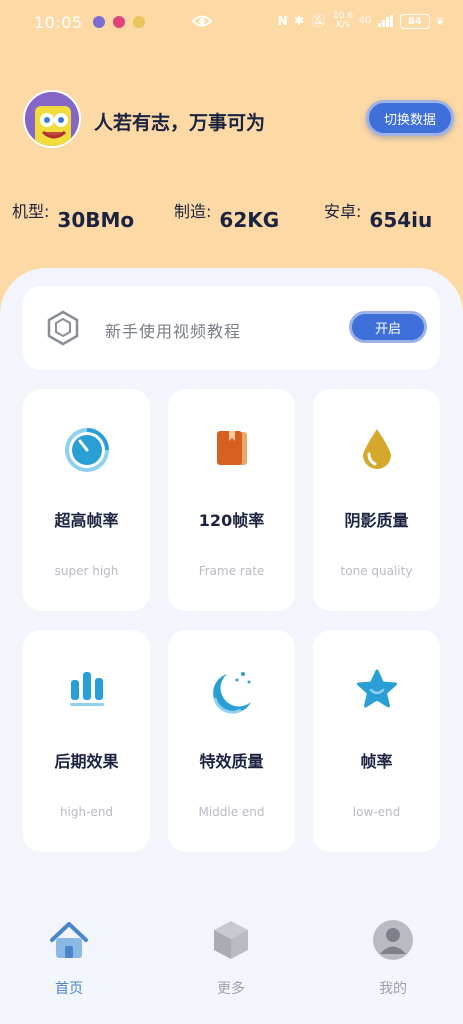  What do you see at coordinates (410, 118) in the screenshot?
I see `switch-data-button: 切换数据` at bounding box center [410, 118].